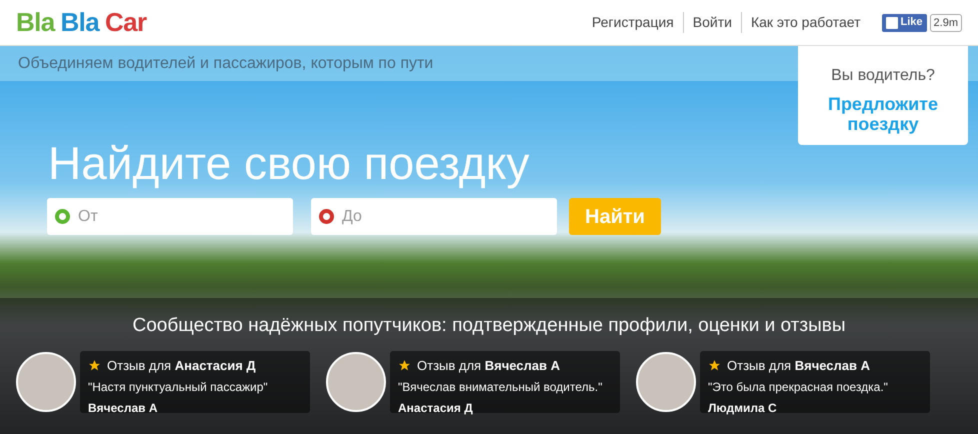 This screenshot has height=434, width=978. Describe the element at coordinates (501, 387) in the screenshot. I see `review-quote: "Вячеслав внимательный водитель."` at that location.